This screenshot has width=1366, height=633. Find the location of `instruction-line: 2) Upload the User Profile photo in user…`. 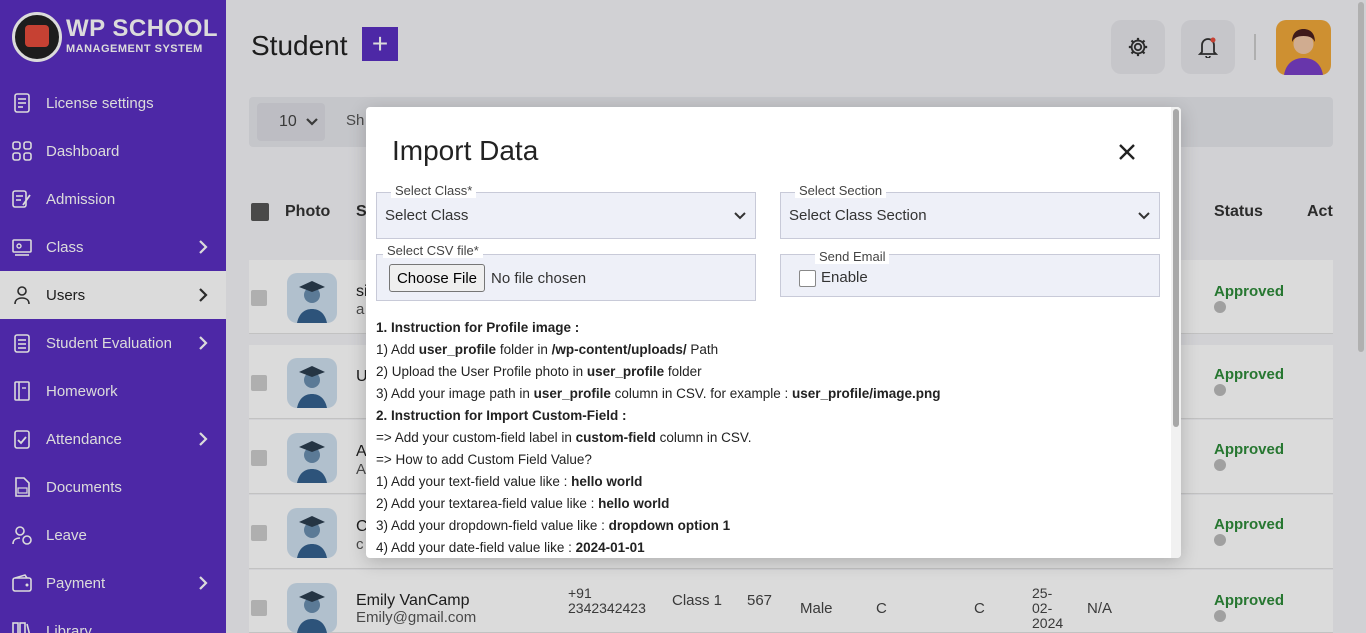

instruction-line: 2) Upload the User Profile photo in user… is located at coordinates (539, 371).